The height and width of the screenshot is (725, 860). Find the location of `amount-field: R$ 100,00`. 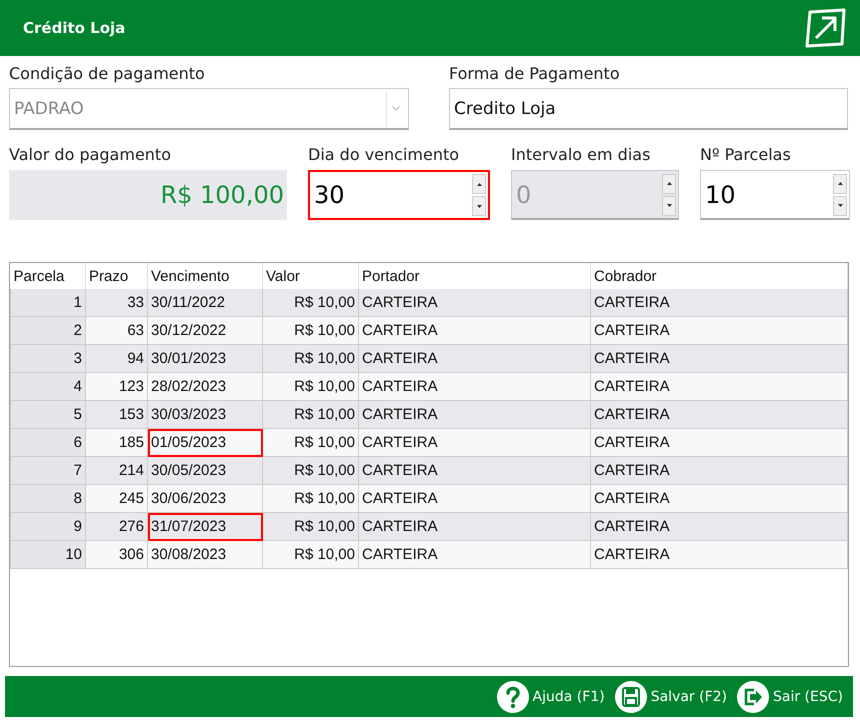

amount-field: R$ 100,00 is located at coordinates (148, 195).